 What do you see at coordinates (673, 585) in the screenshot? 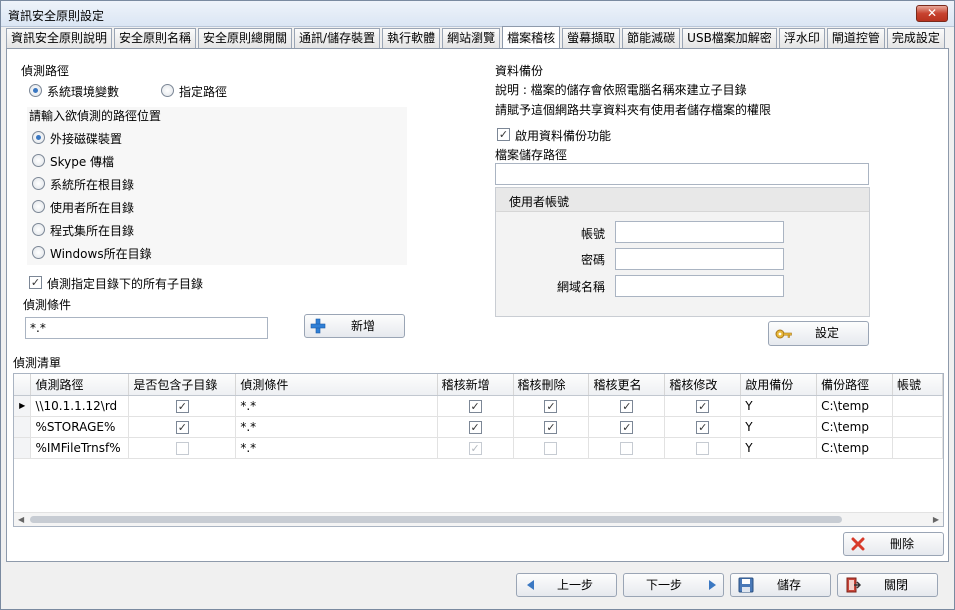
I see `next-button: 下一步` at bounding box center [673, 585].